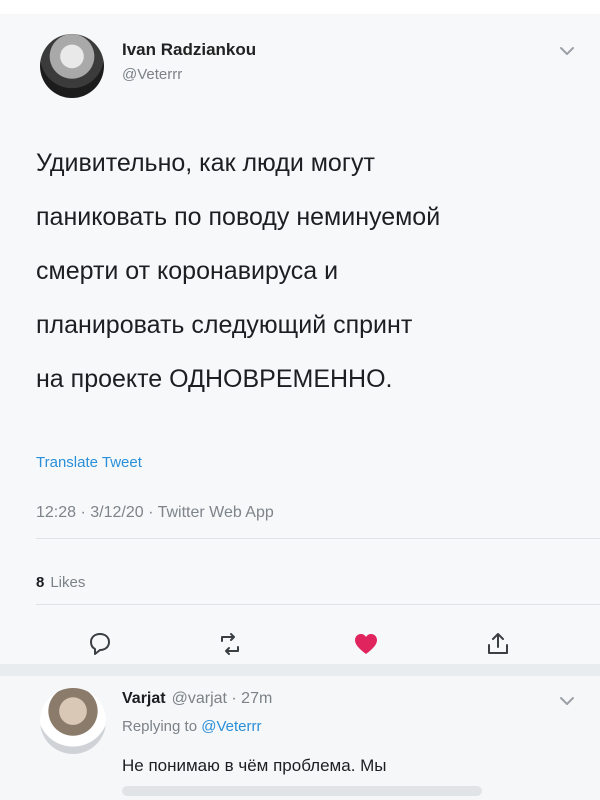  I want to click on replying-to-link: @Veterrr, so click(231, 726).